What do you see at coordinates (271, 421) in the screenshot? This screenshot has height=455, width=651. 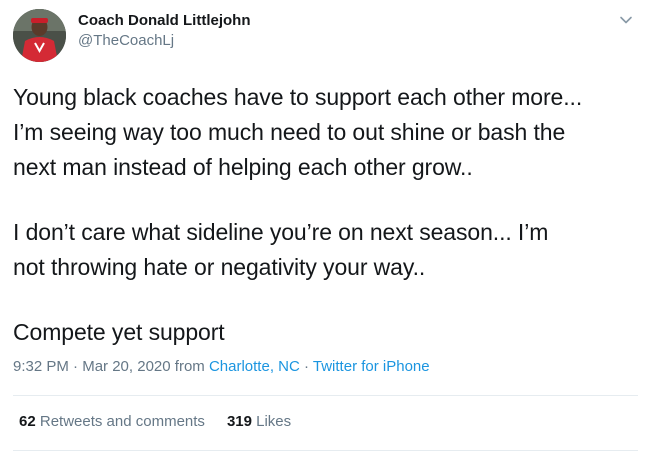 I see `likes-label: Likes` at bounding box center [271, 421].